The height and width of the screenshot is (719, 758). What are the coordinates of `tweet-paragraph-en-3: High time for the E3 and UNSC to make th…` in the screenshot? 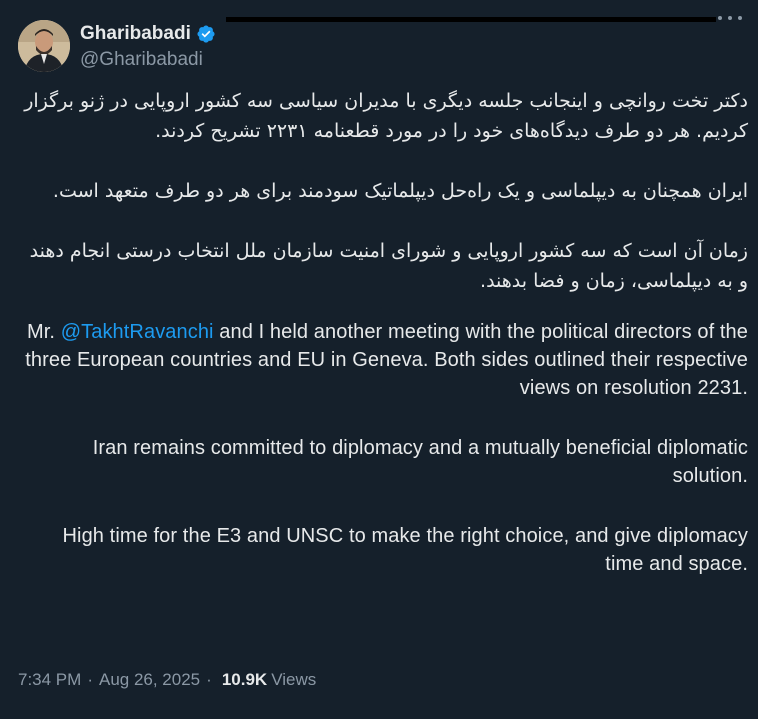 It's located at (405, 550).